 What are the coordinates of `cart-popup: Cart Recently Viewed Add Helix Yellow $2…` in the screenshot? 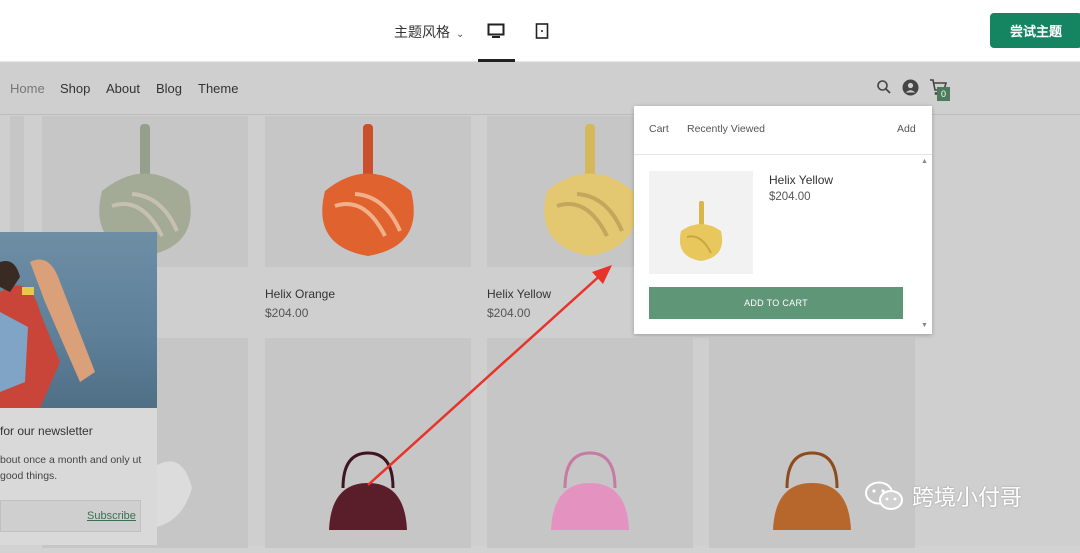 It's located at (783, 220).